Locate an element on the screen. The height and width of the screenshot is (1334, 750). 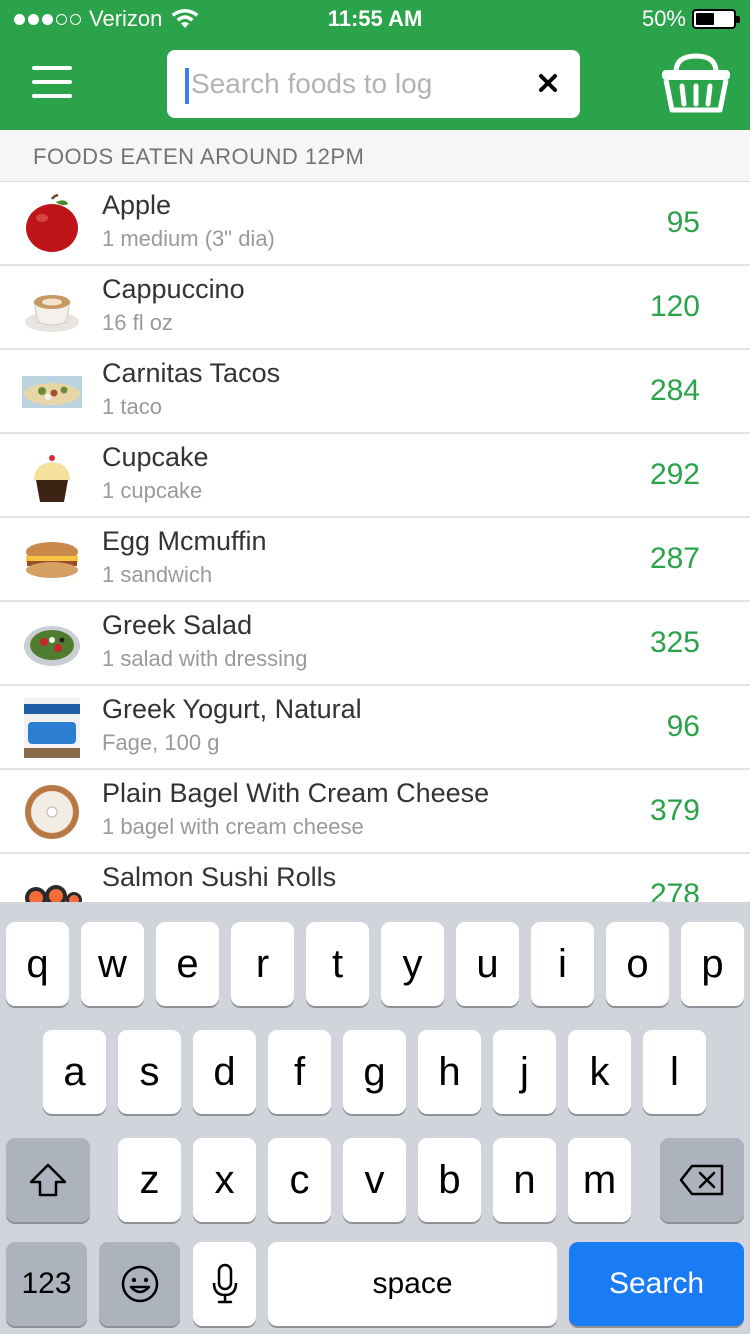
key-h: h is located at coordinates (449, 1072).